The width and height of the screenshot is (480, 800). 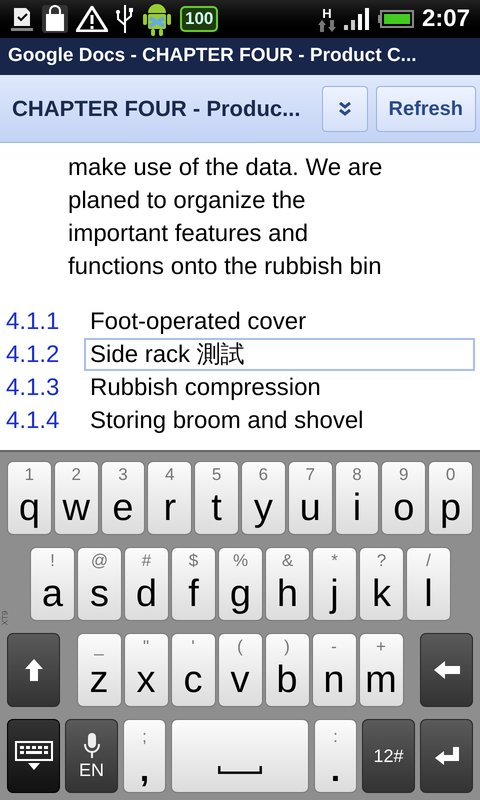 I want to click on letter-key: & h, so click(x=287, y=584).